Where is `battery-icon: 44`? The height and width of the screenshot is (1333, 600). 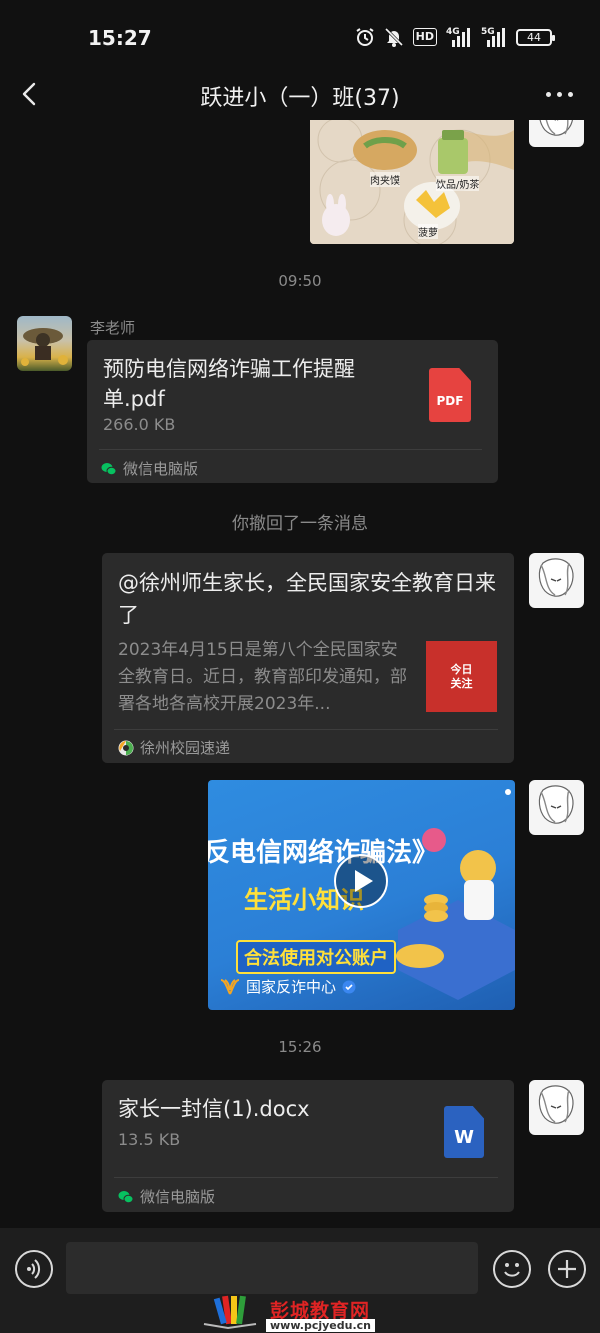
battery-icon: 44 is located at coordinates (535, 37).